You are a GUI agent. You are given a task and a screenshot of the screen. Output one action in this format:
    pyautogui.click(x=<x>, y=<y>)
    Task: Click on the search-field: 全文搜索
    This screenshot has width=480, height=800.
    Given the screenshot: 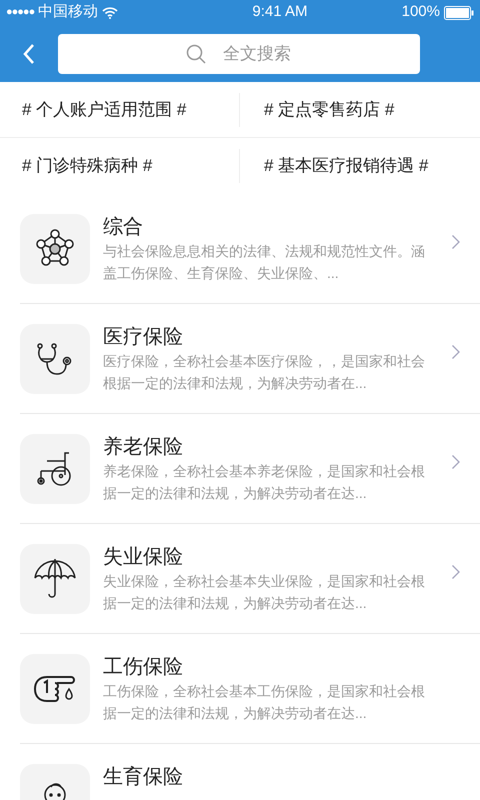 What is the action you would take?
    pyautogui.click(x=239, y=54)
    